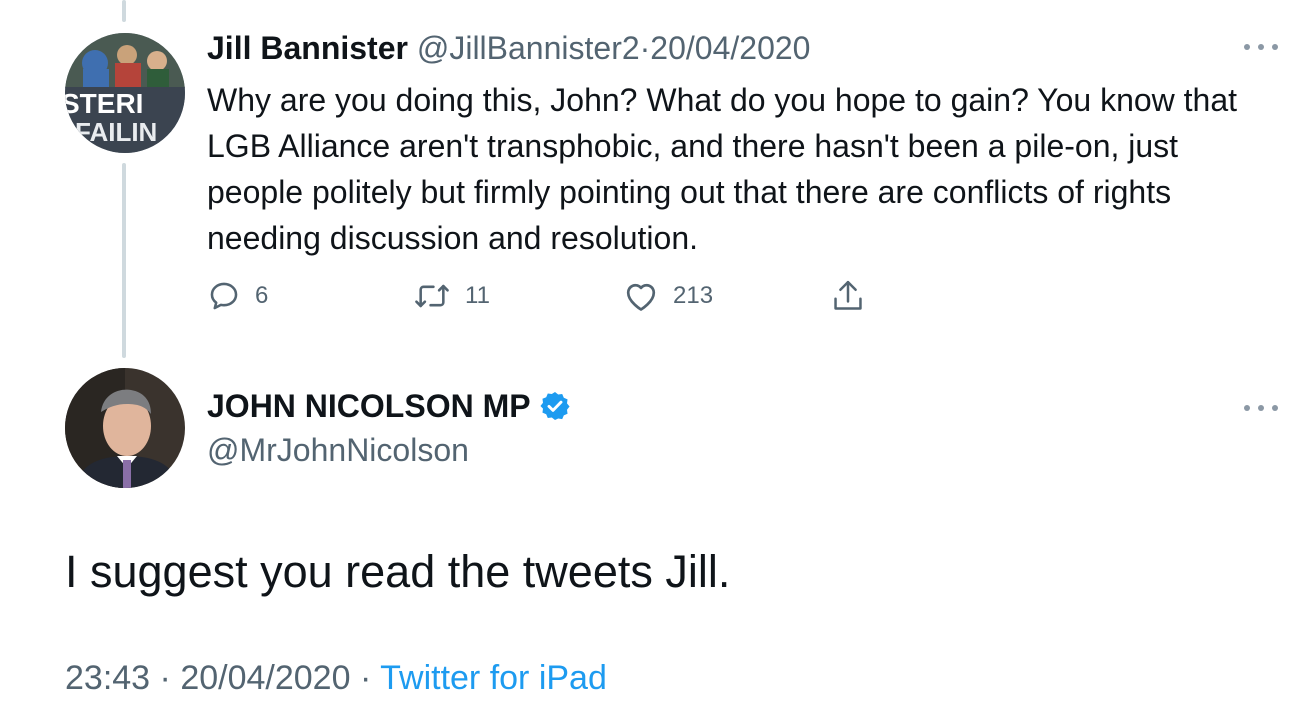 The image size is (1300, 710). I want to click on main-author-name: JOHN NICOLSON MP, so click(369, 406).